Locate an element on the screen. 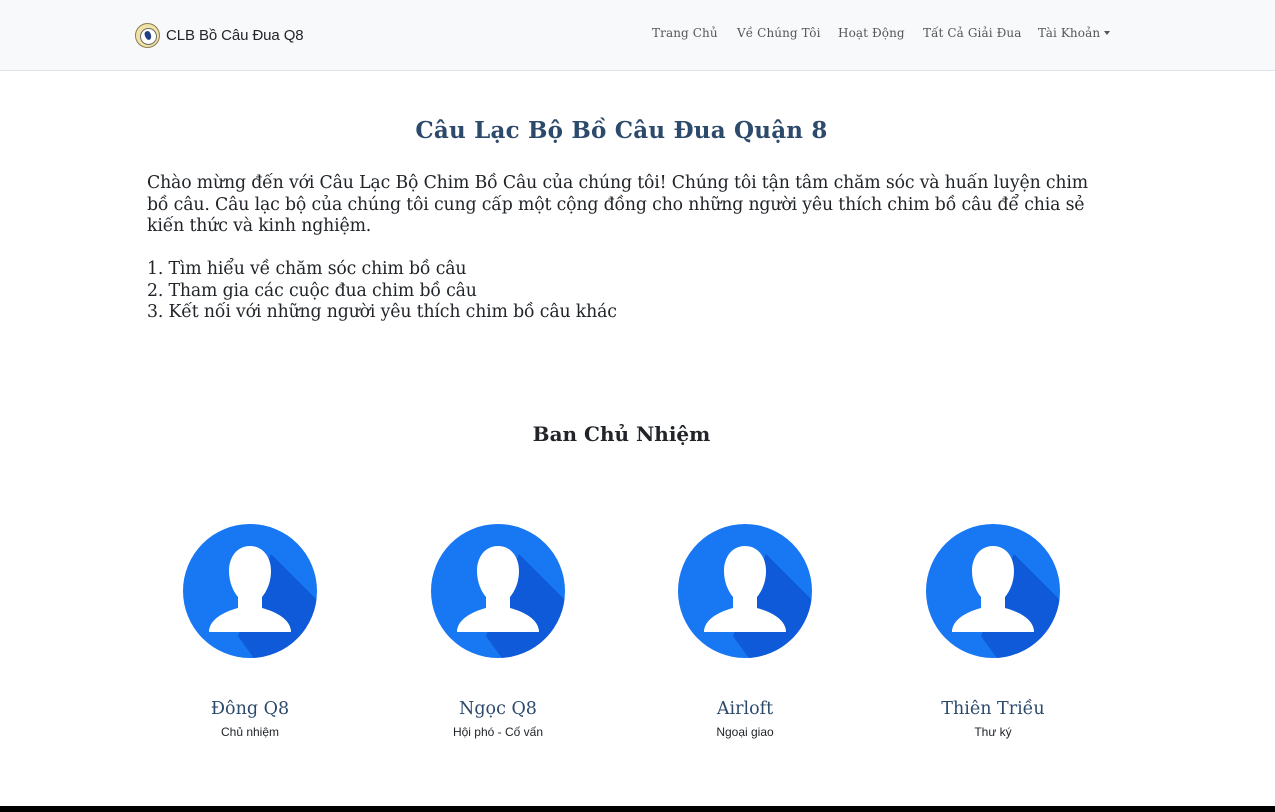 The image size is (1275, 812). caret-down-icon is located at coordinates (1107, 33).